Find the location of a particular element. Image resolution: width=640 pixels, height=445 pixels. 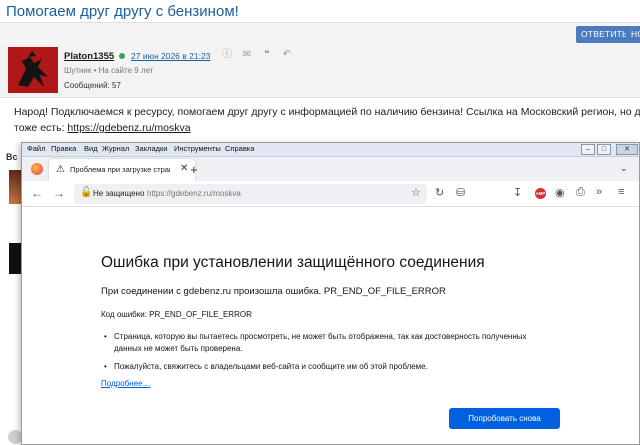

sidebar-section-label: Вс is located at coordinates (12, 157).